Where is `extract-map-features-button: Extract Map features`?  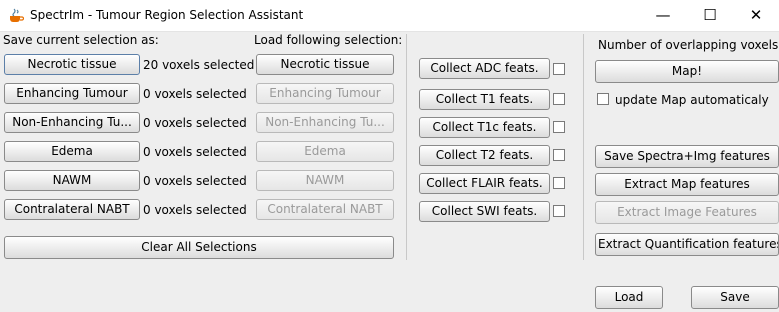 extract-map-features-button: Extract Map features is located at coordinates (687, 184).